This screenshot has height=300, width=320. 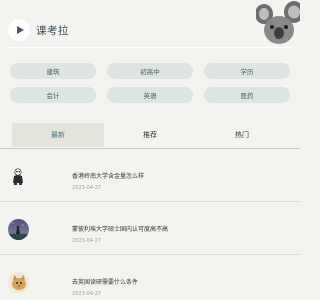 I want to click on tab-popular: 热门, so click(x=242, y=135).